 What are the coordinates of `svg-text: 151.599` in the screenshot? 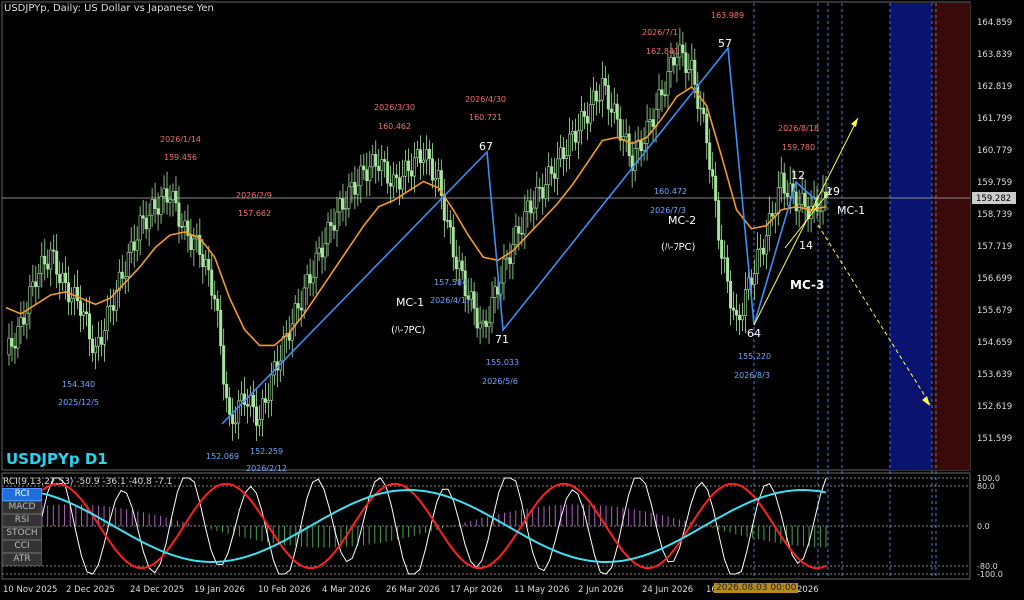 It's located at (994, 439).